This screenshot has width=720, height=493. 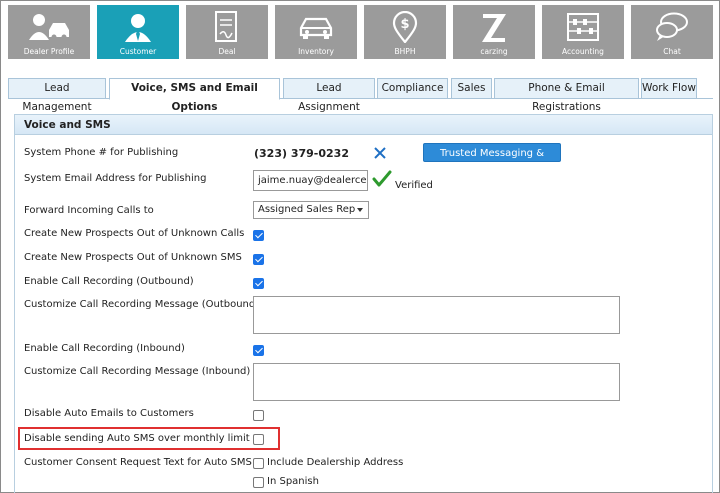 I want to click on carzing-z-icon, so click(x=494, y=27).